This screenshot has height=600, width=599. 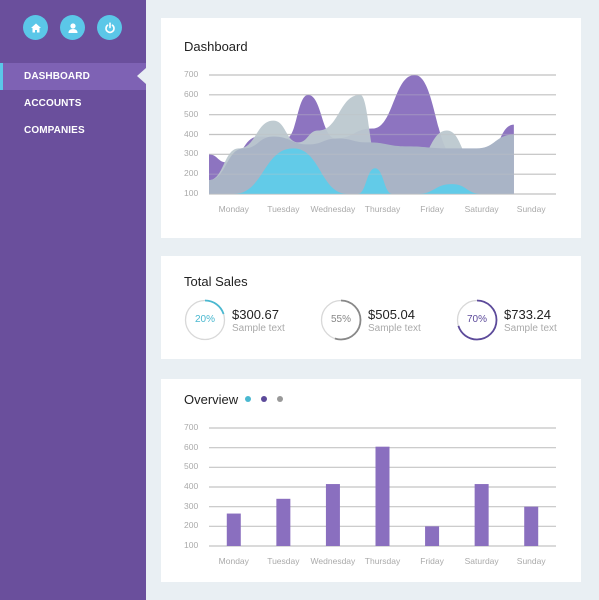 What do you see at coordinates (233, 529) in the screenshot?
I see `bar-monday` at bounding box center [233, 529].